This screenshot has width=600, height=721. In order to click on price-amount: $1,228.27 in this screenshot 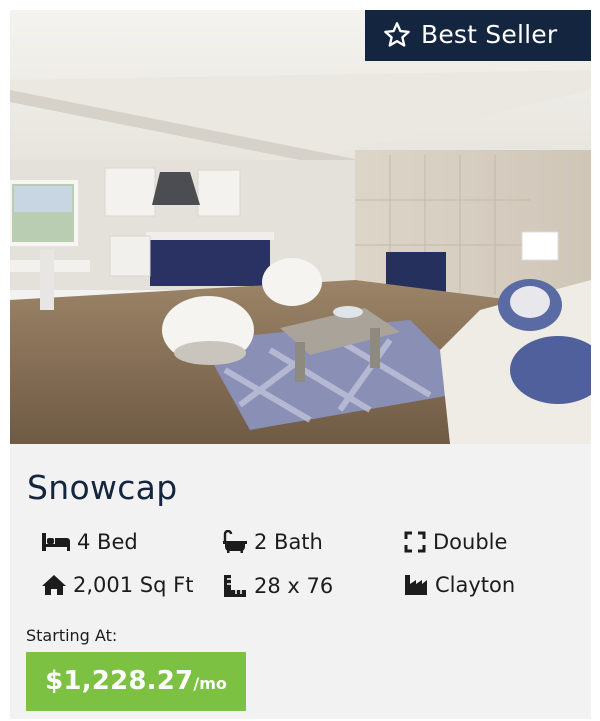, I will do `click(119, 681)`.